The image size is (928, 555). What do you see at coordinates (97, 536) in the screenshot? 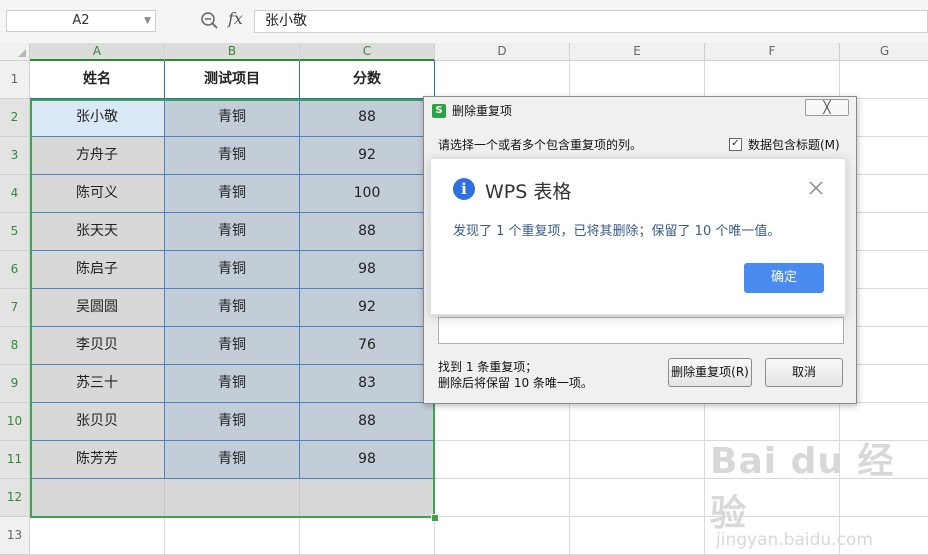
I see `cell-a13` at bounding box center [97, 536].